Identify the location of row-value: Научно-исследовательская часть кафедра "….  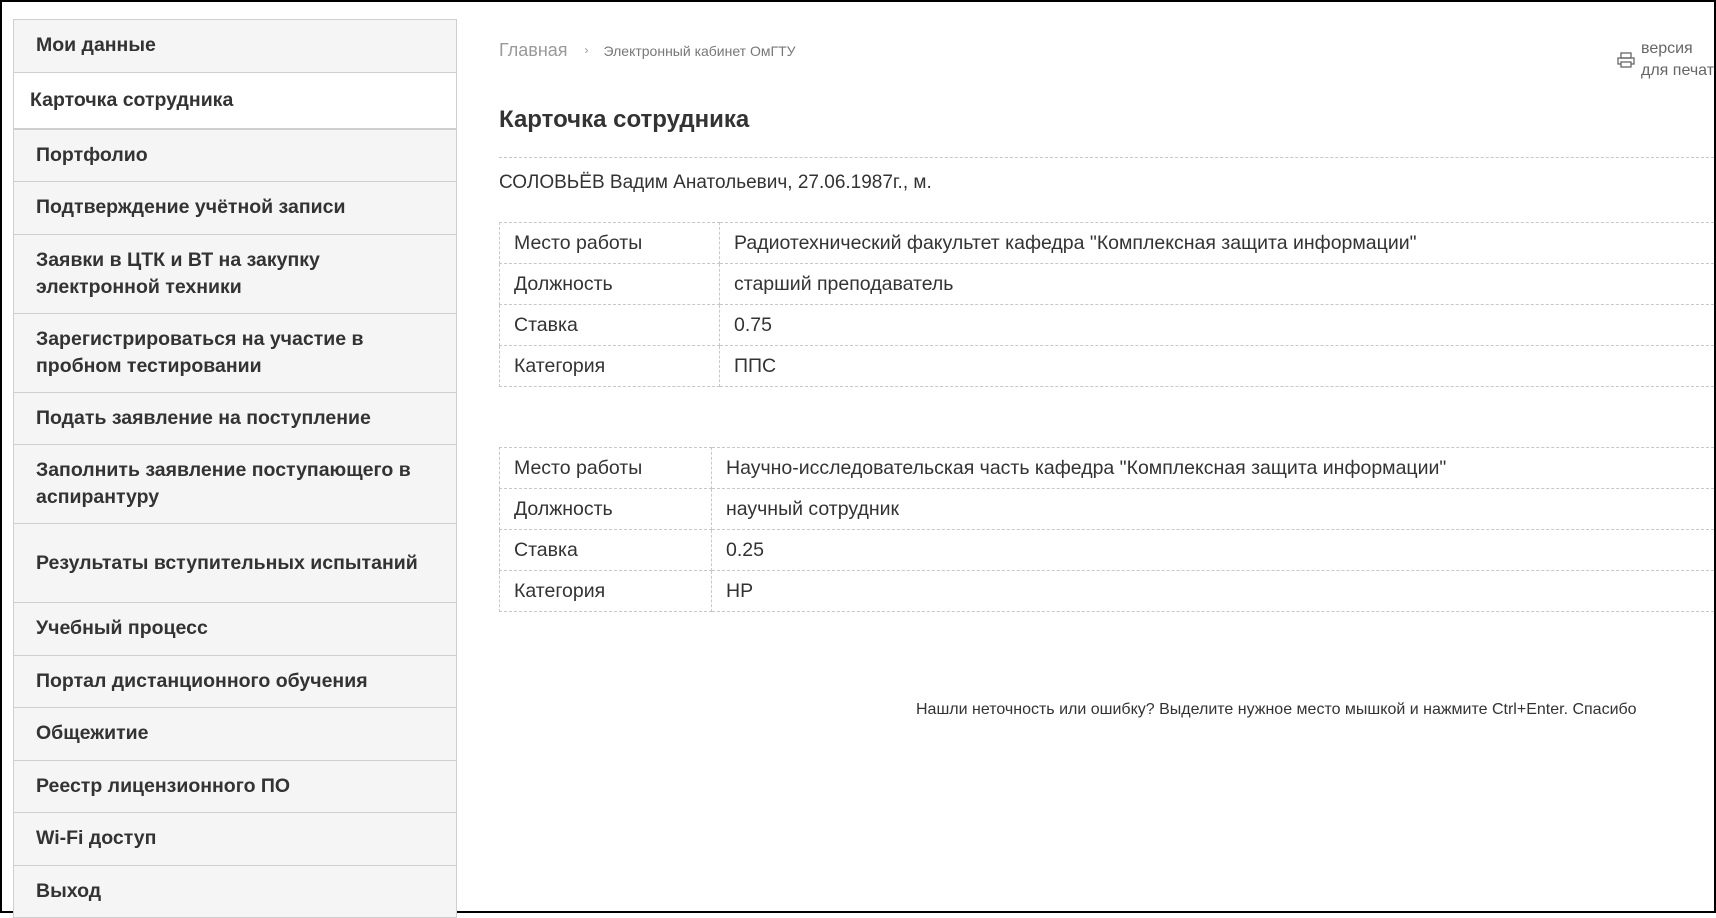
(1214, 468).